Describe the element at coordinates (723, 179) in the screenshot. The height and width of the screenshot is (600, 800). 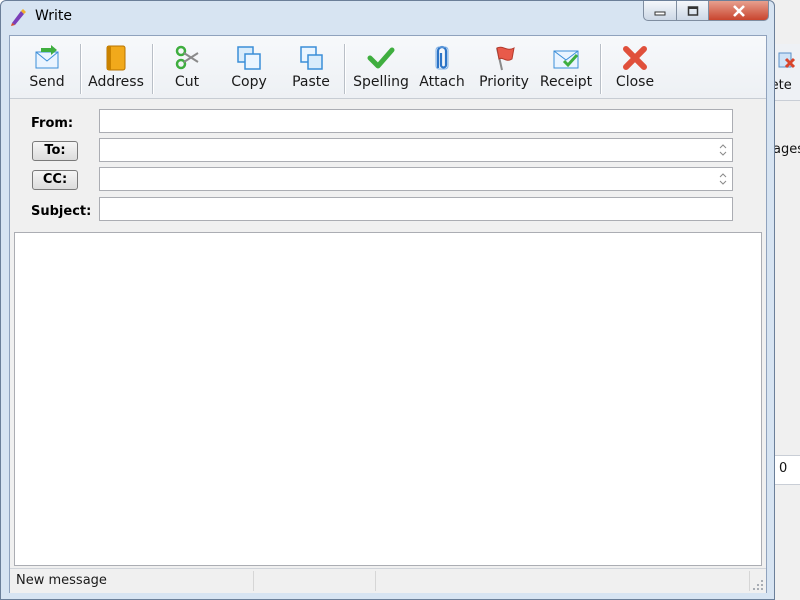
I see `cc-spin-icon` at that location.